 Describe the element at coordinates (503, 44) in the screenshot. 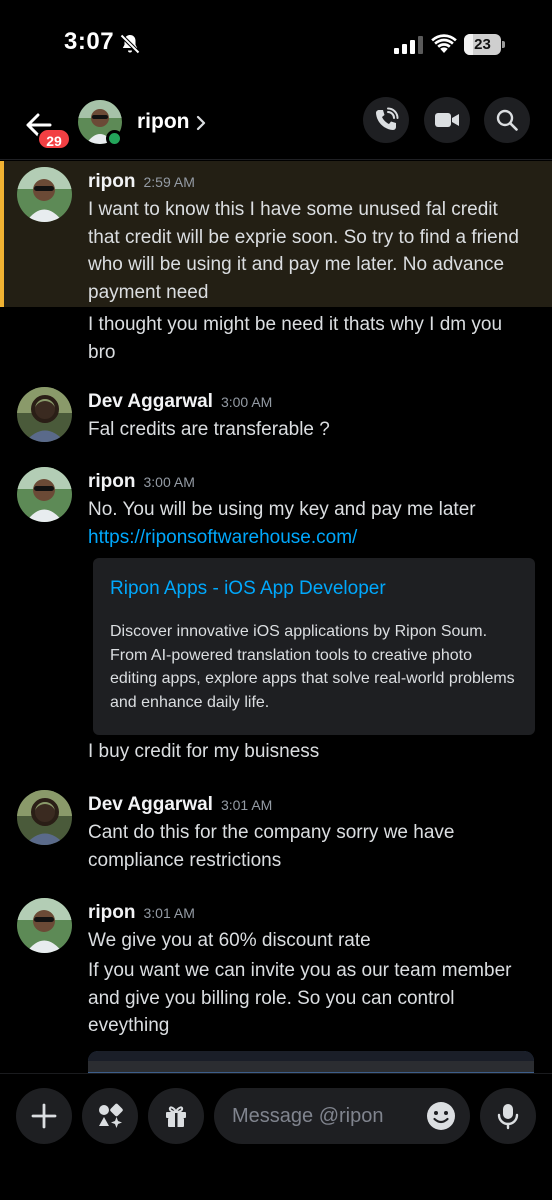

I see `battery-nub` at that location.